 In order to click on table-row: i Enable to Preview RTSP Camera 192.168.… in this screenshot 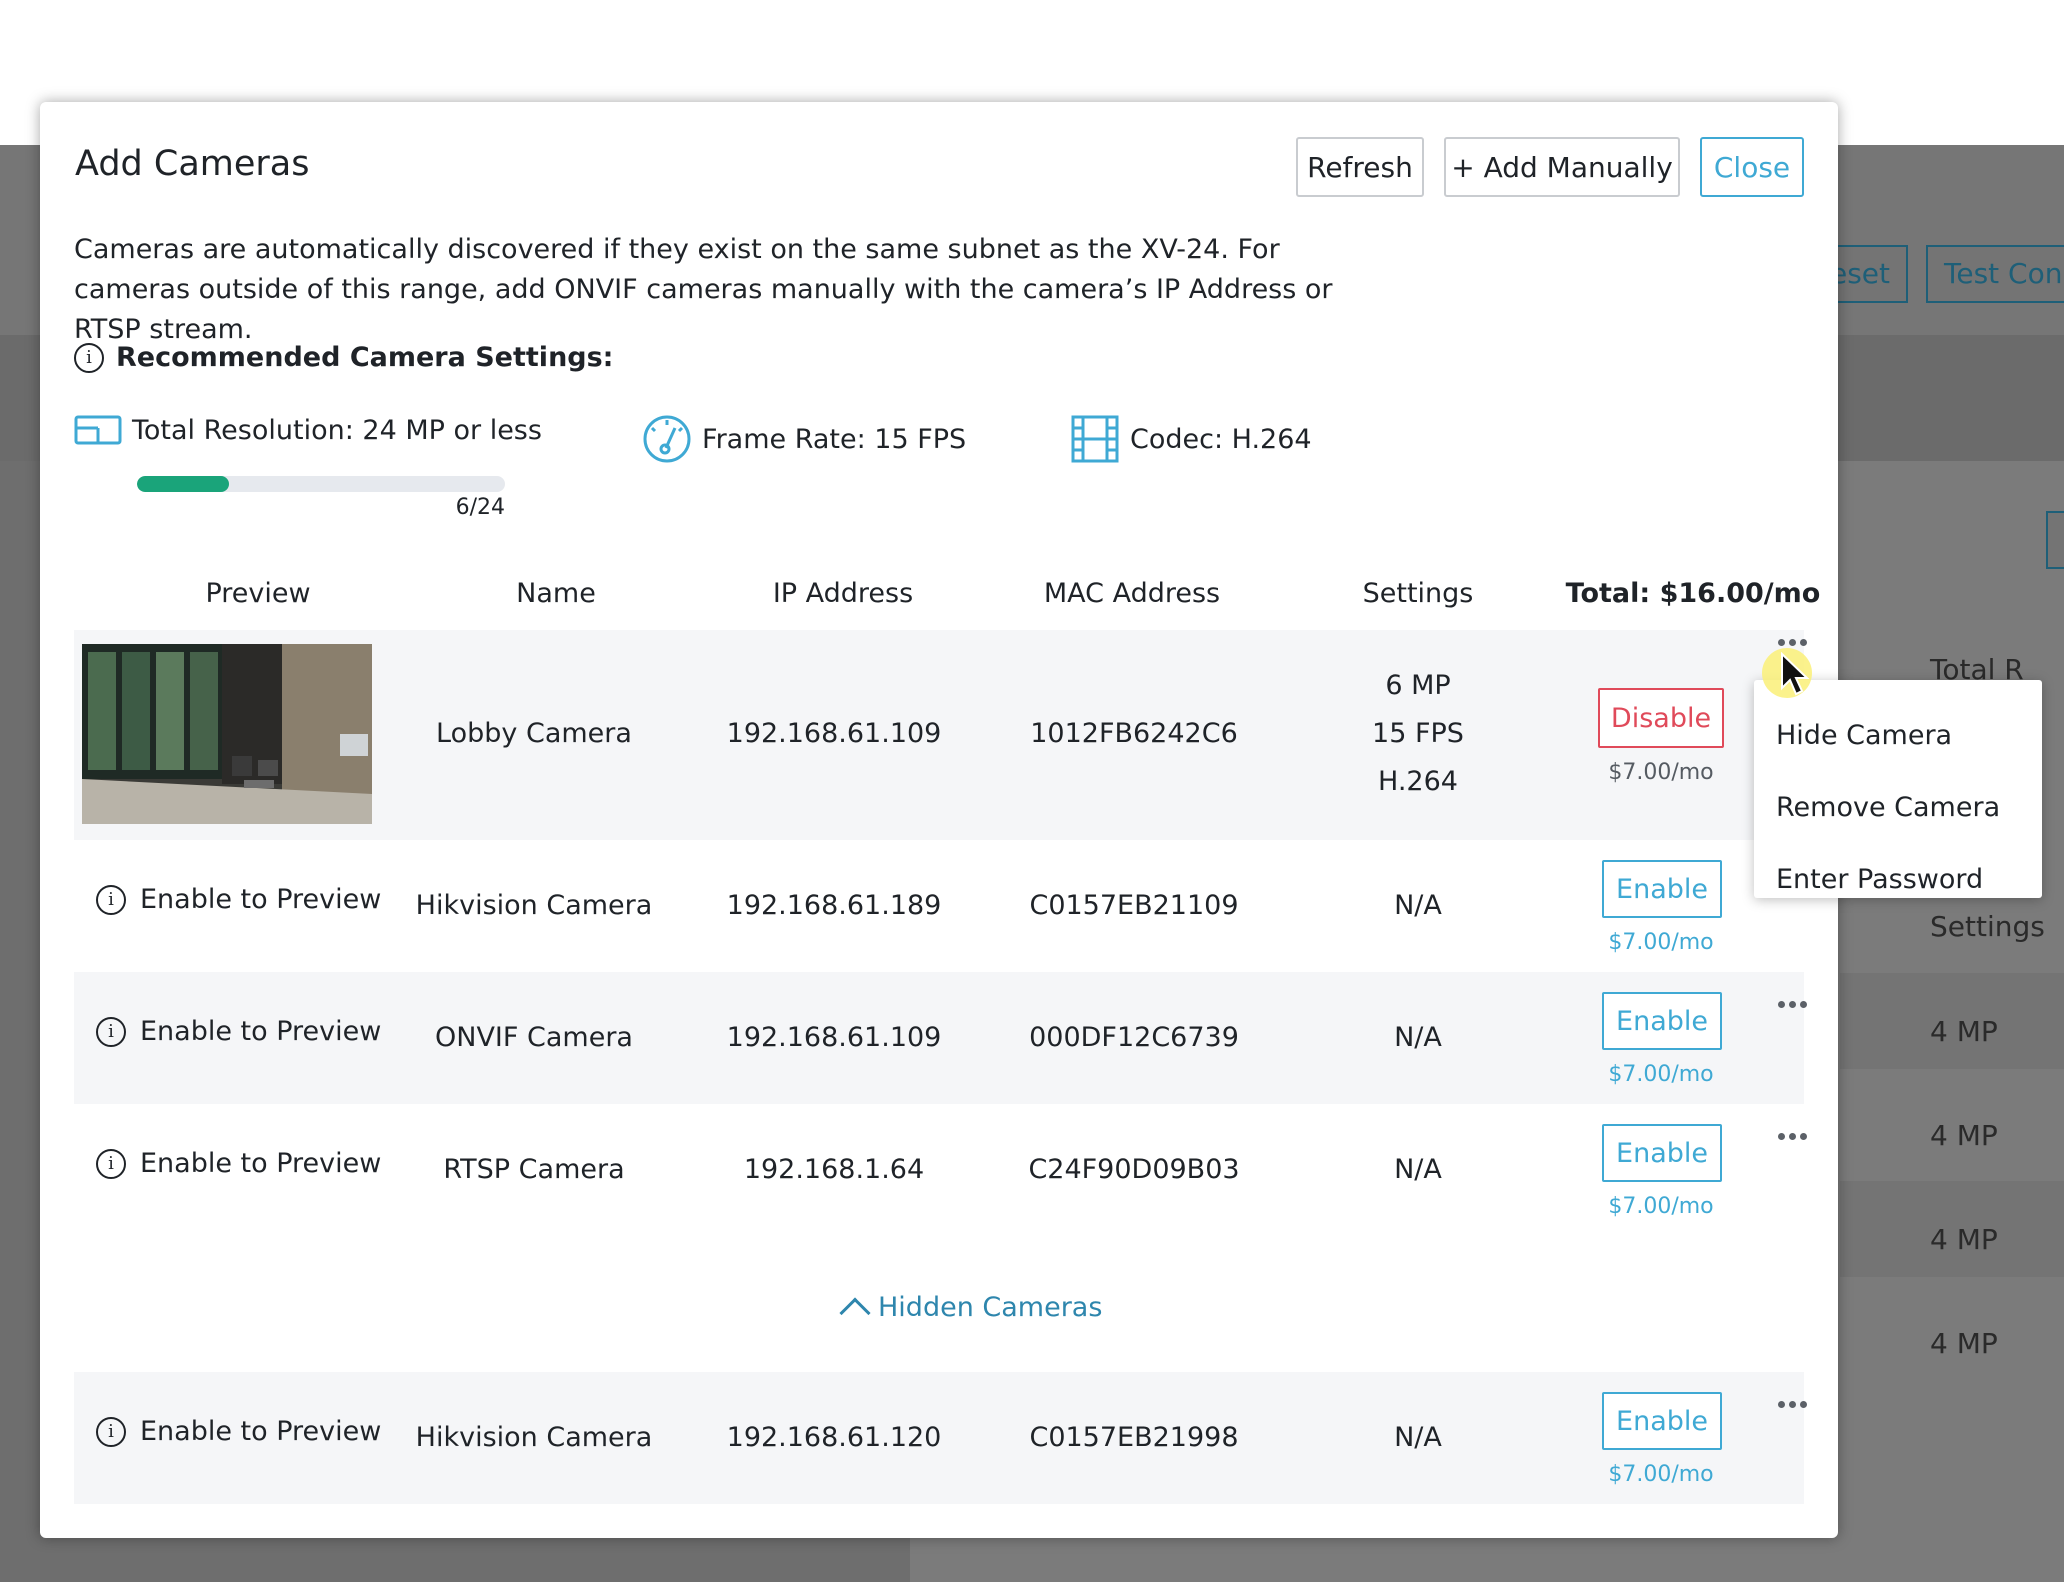, I will do `click(940, 1170)`.